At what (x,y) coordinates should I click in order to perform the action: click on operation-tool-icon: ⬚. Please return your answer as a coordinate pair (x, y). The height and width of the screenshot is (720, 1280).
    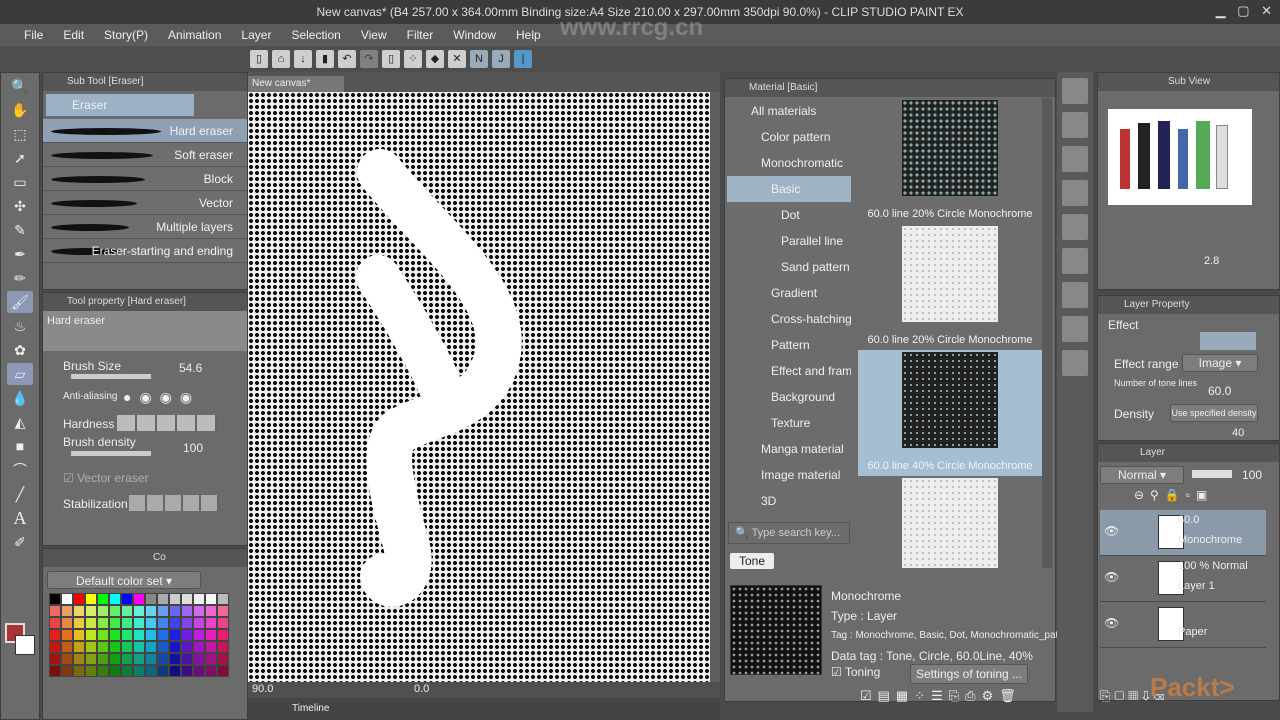
    Looking at the image, I should click on (20, 134).